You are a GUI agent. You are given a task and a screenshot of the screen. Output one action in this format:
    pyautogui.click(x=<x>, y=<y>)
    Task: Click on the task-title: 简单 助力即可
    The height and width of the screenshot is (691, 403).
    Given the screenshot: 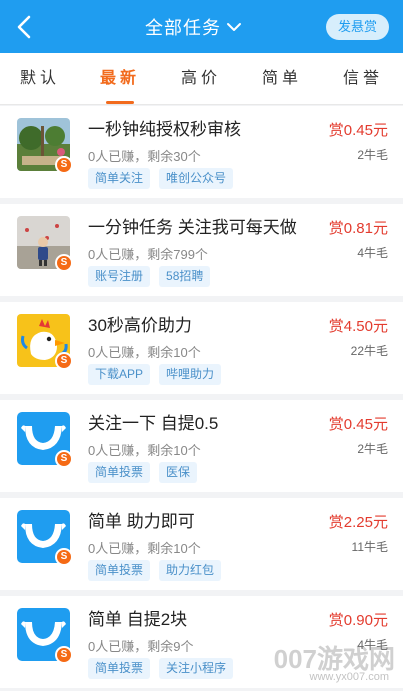 What is the action you would take?
    pyautogui.click(x=141, y=521)
    